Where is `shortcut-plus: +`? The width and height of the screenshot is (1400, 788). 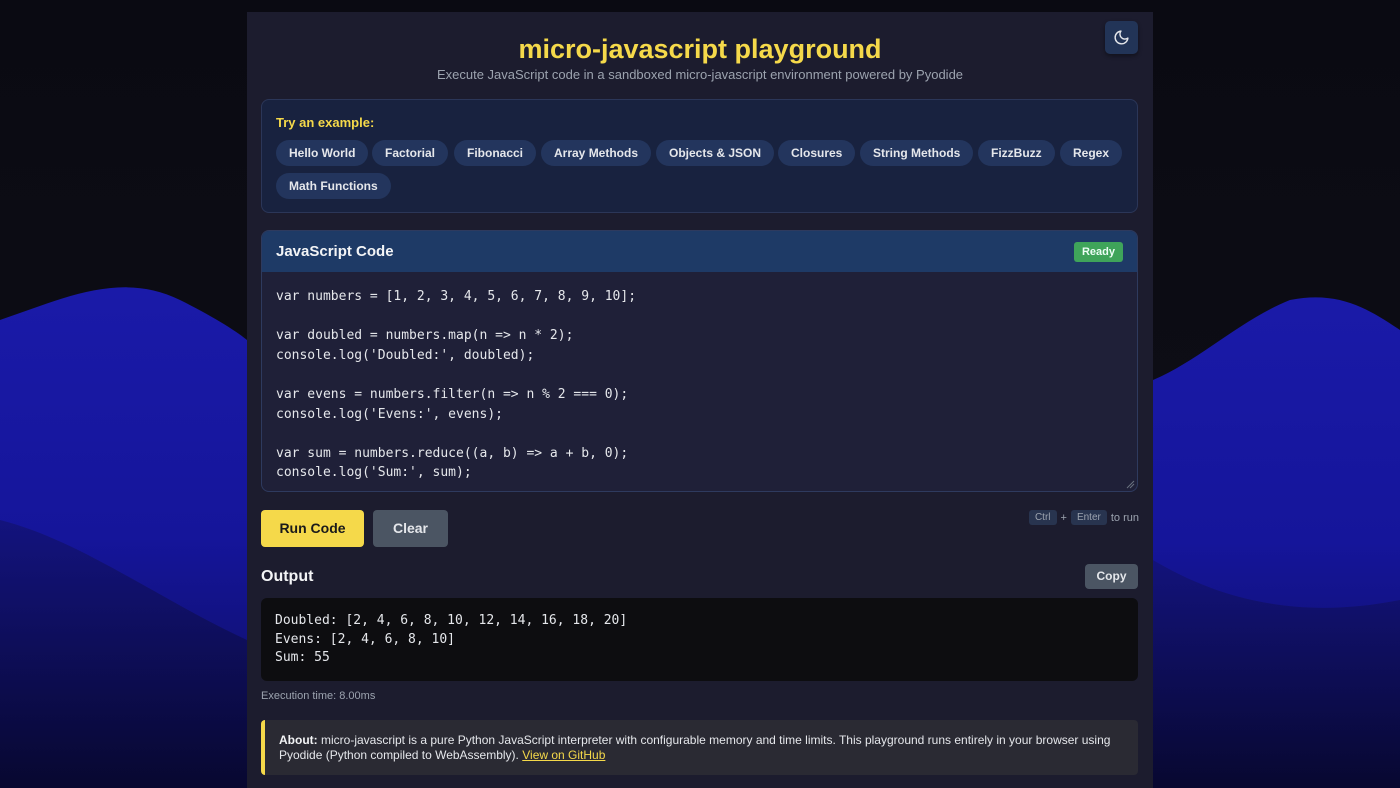 shortcut-plus: + is located at coordinates (1063, 517).